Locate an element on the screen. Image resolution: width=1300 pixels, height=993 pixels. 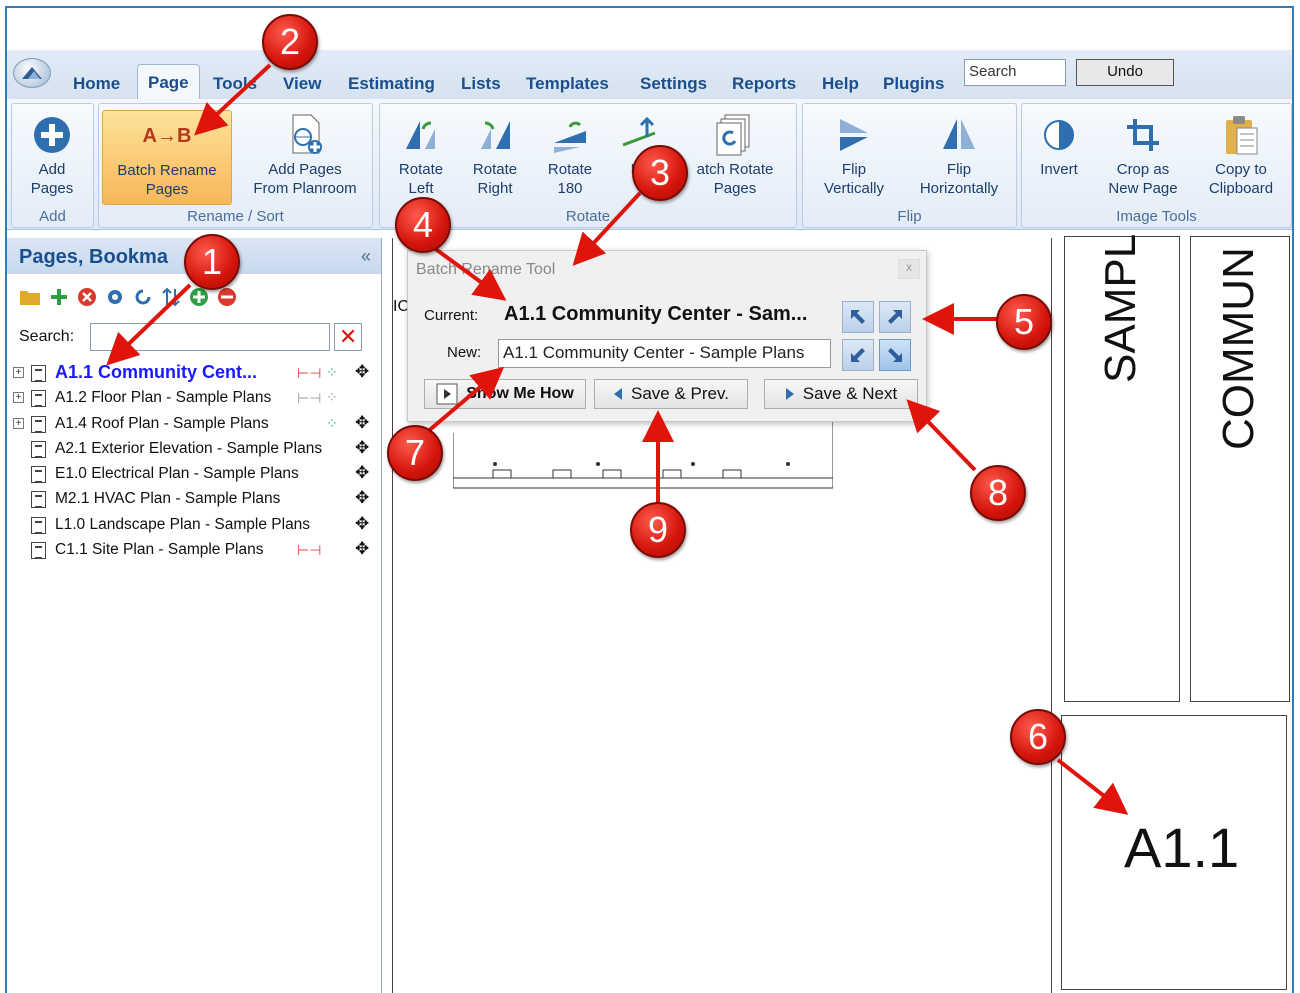
tab-help: Help is located at coordinates (840, 84).